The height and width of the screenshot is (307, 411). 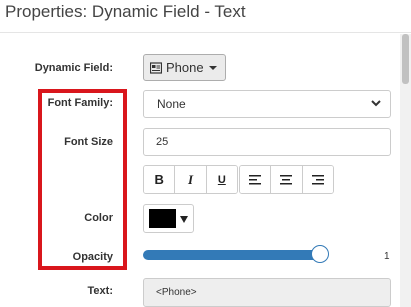 I want to click on bold-button: B, so click(x=160, y=179).